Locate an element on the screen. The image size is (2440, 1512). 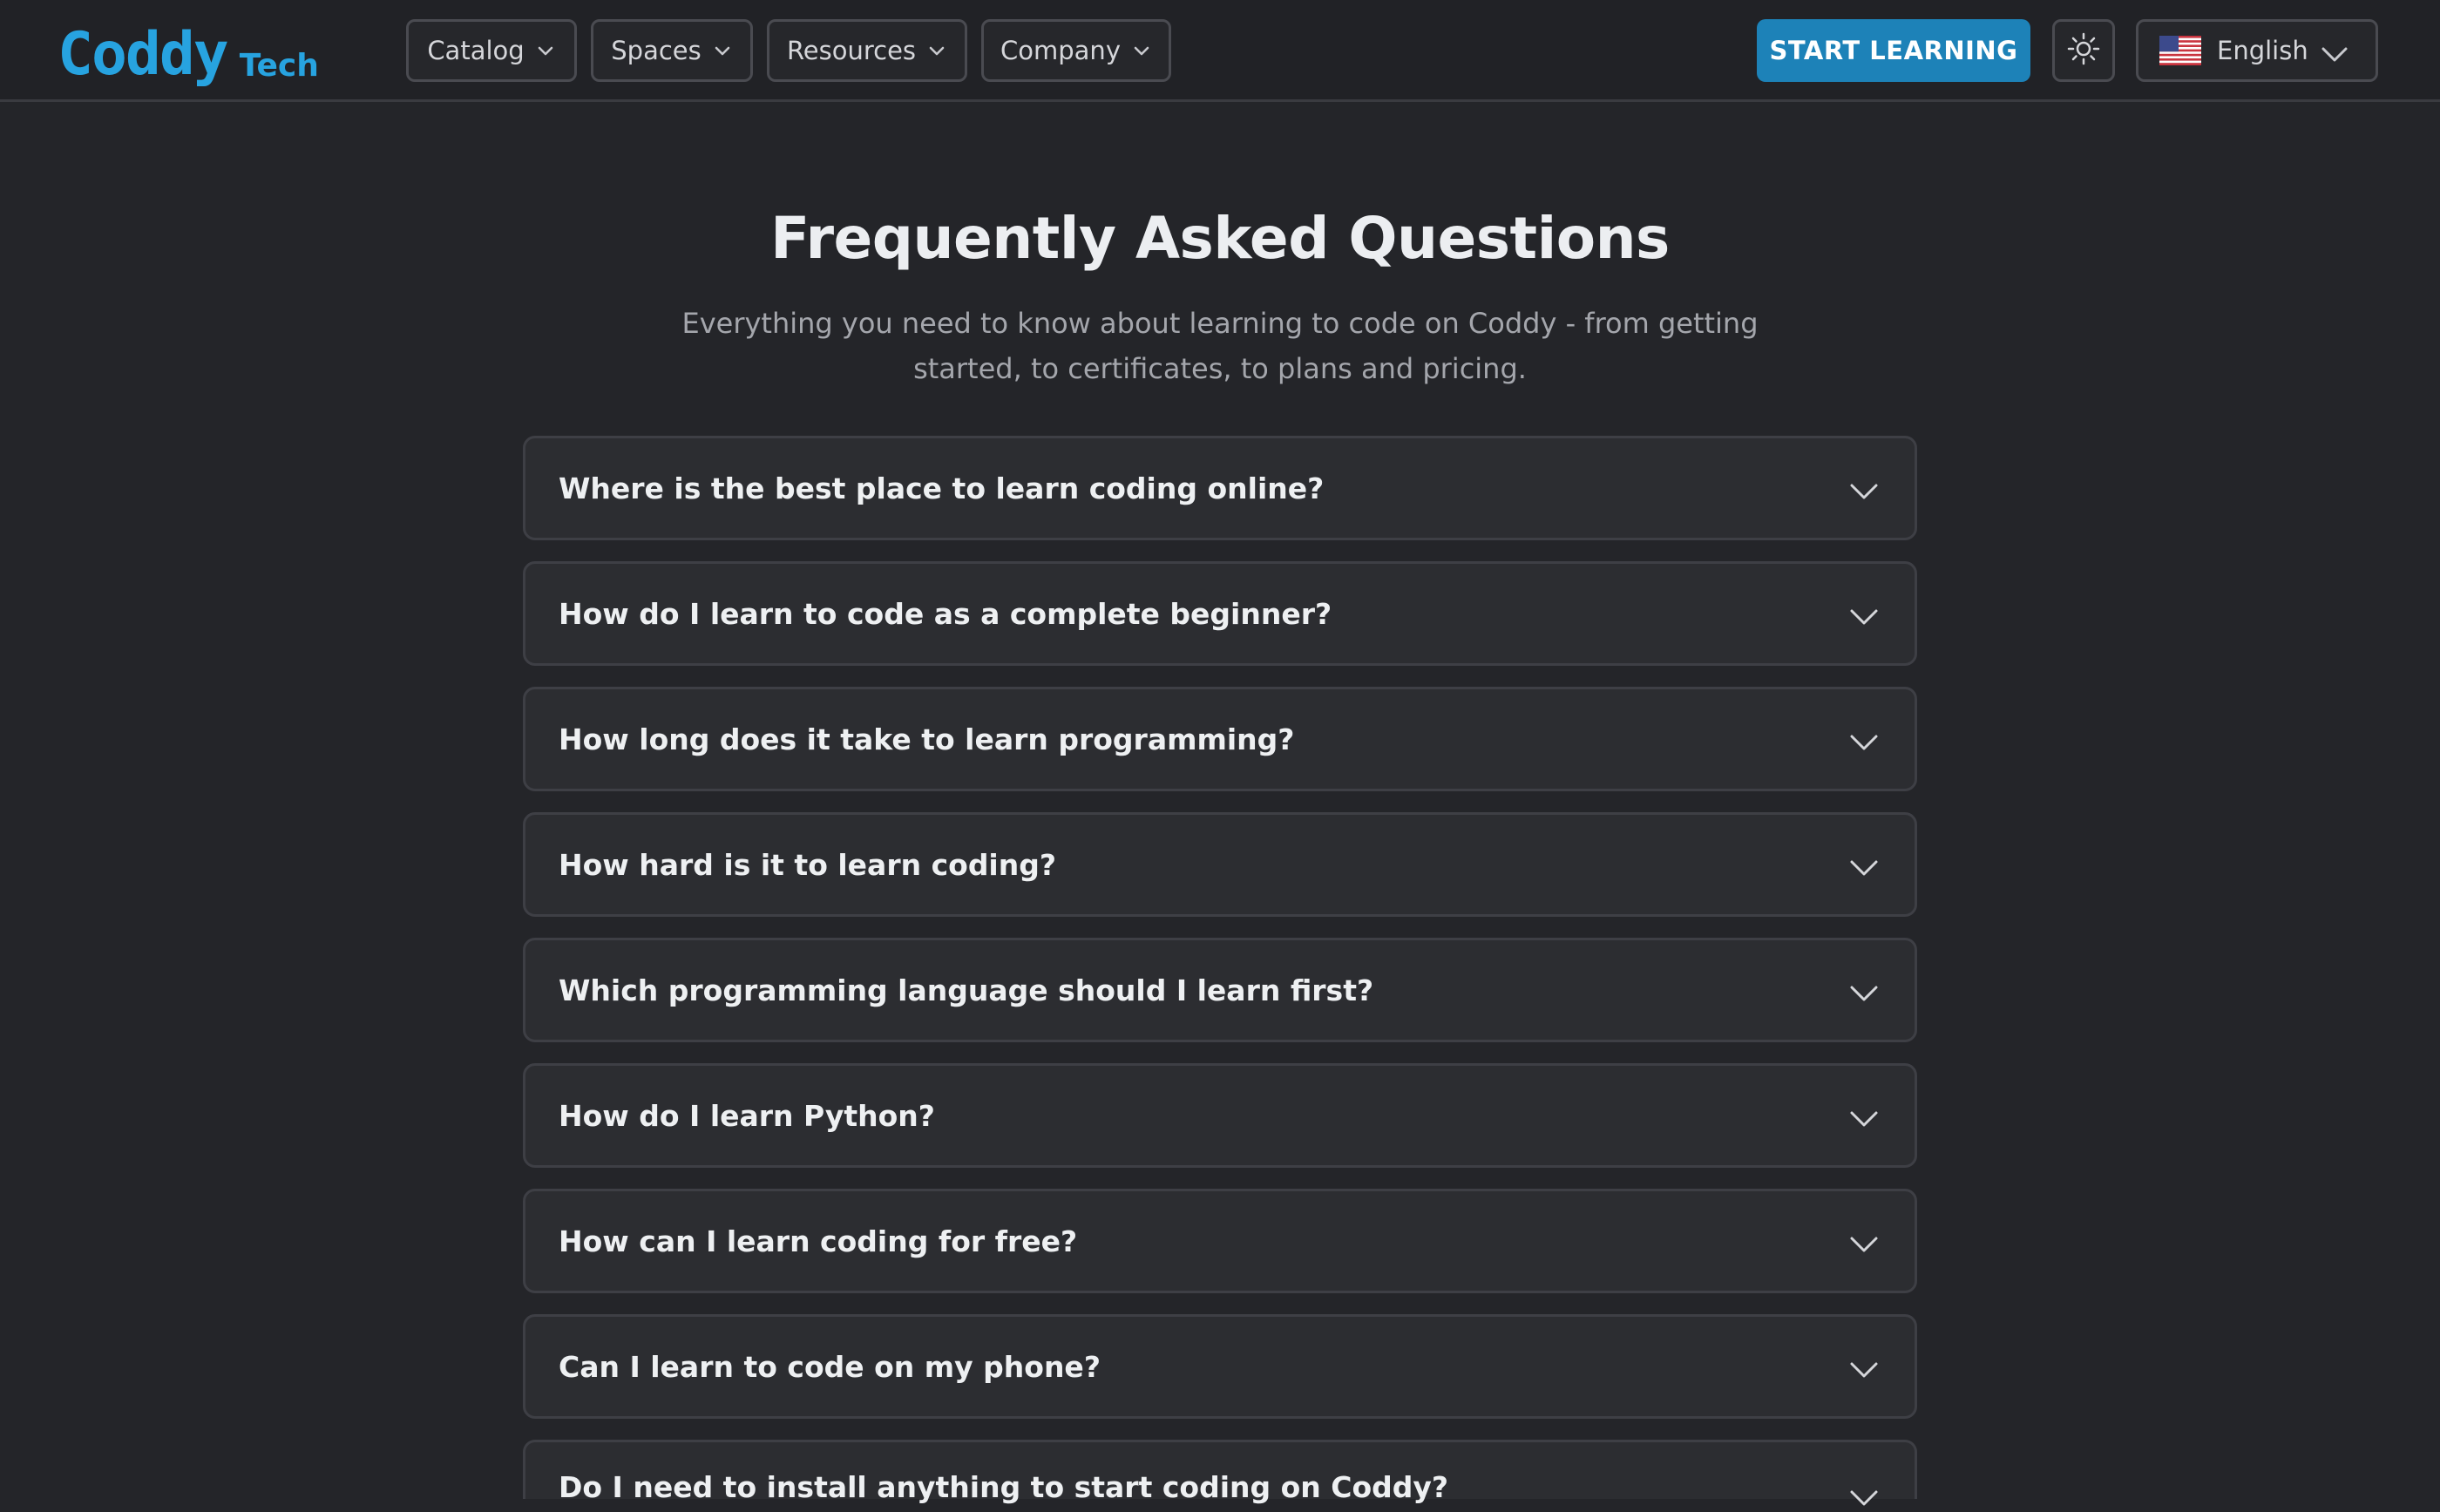
nav-company-button: Company is located at coordinates (1076, 50).